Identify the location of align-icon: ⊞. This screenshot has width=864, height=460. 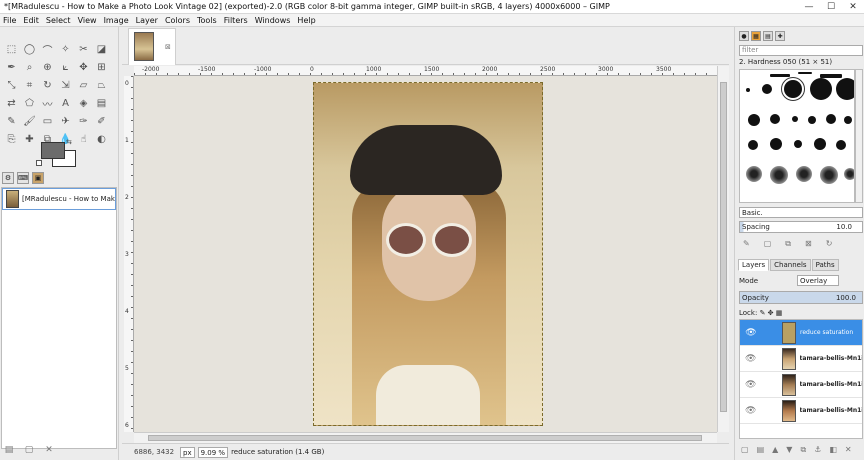
(101, 67).